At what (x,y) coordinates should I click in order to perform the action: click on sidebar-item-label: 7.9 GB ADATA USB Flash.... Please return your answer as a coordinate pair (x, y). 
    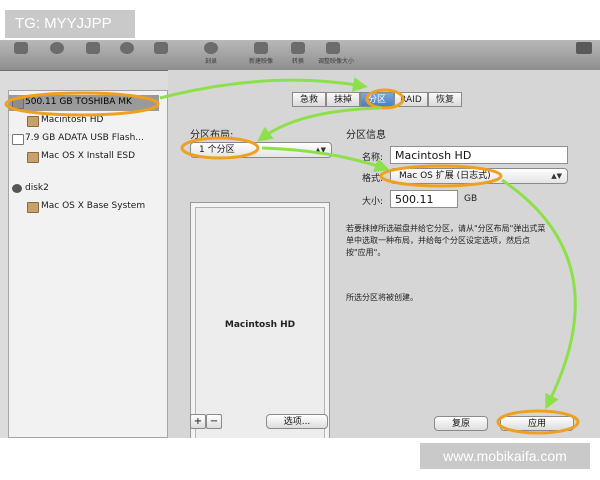
    Looking at the image, I should click on (84, 138).